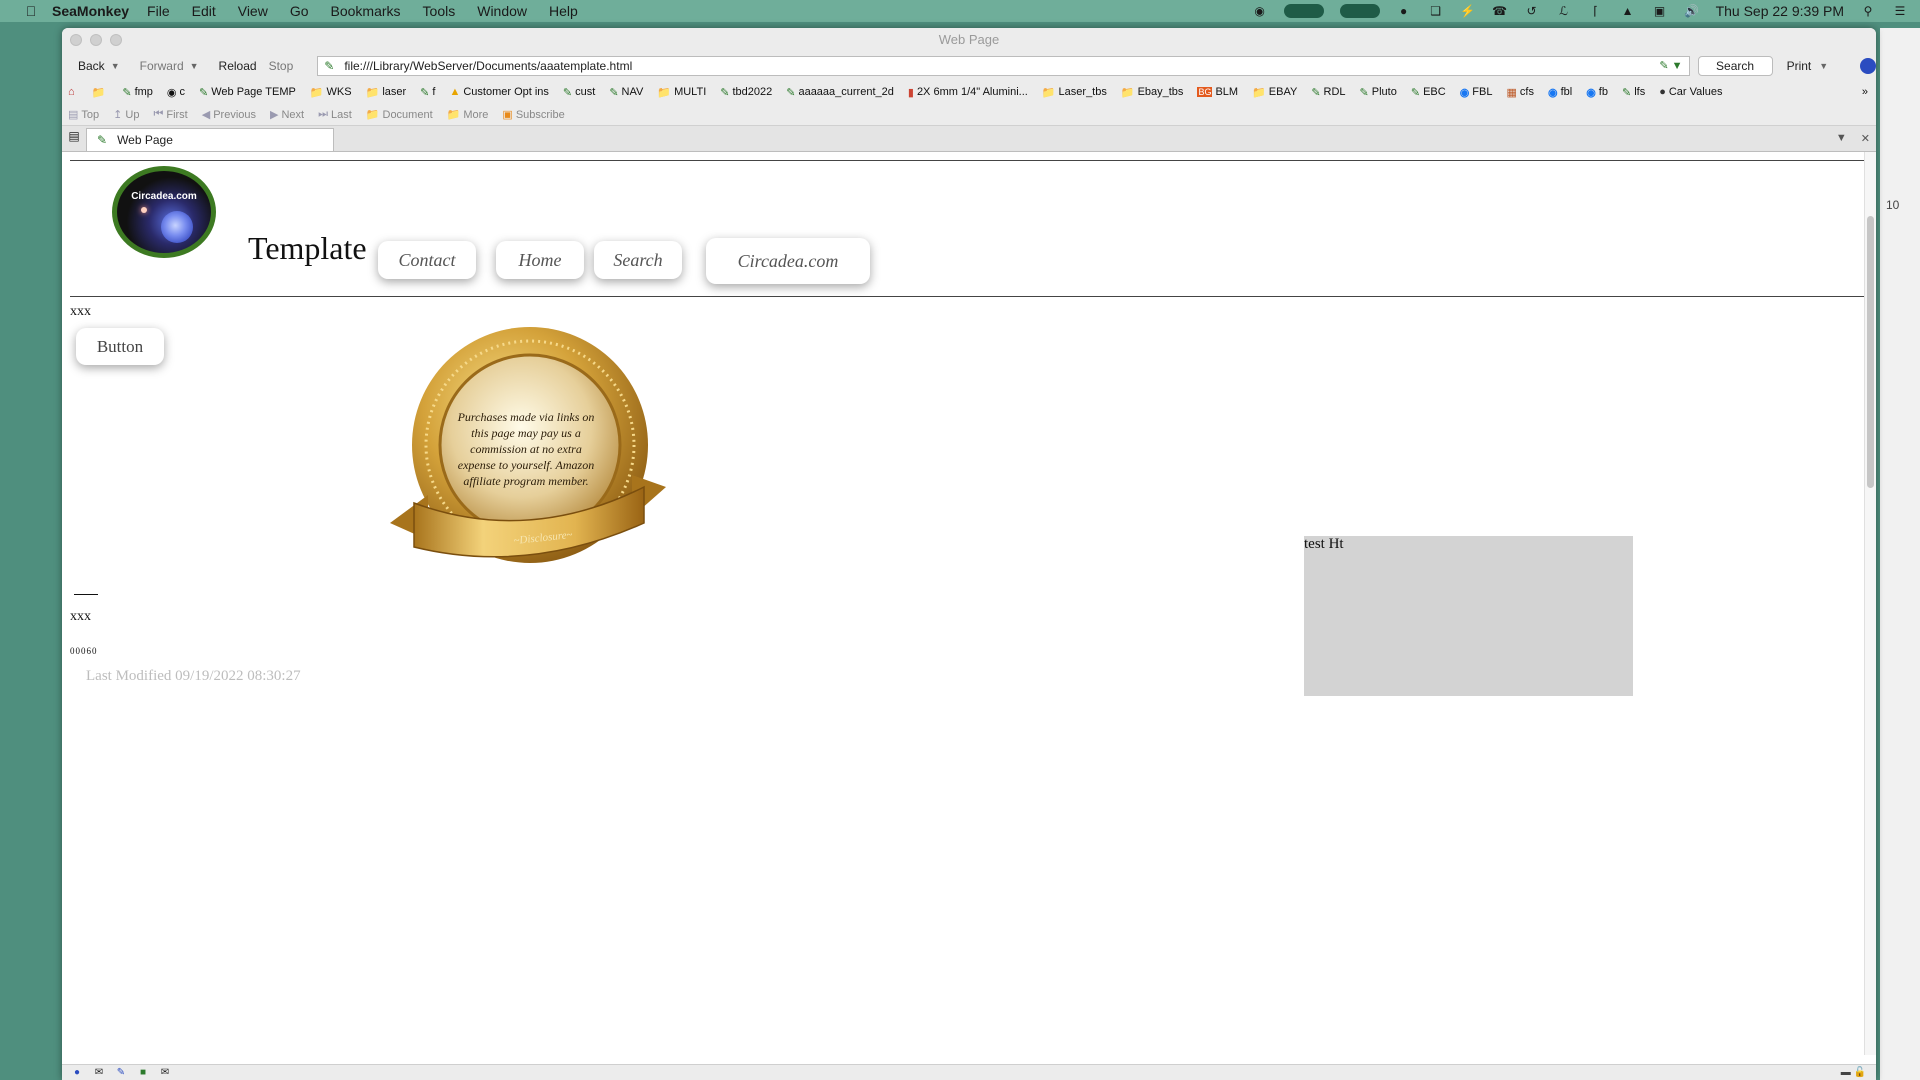 The height and width of the screenshot is (1080, 1920). I want to click on menu-view: View, so click(253, 11).